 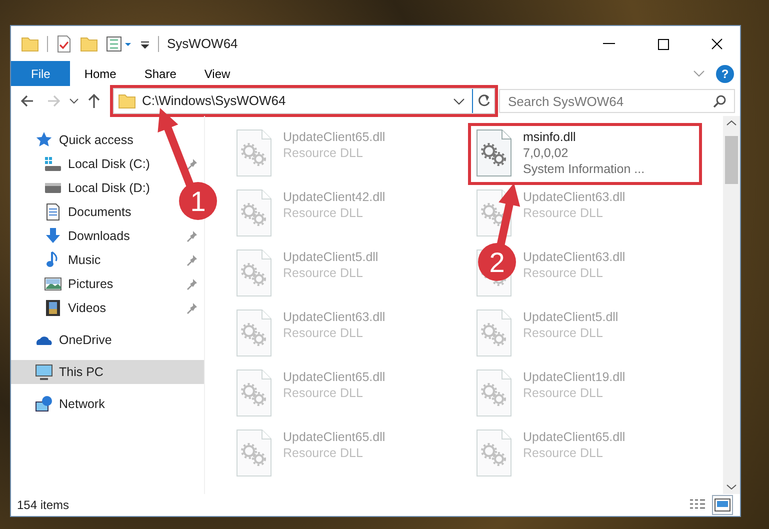 I want to click on sidebar-item: Local Disk (D:), so click(x=109, y=188).